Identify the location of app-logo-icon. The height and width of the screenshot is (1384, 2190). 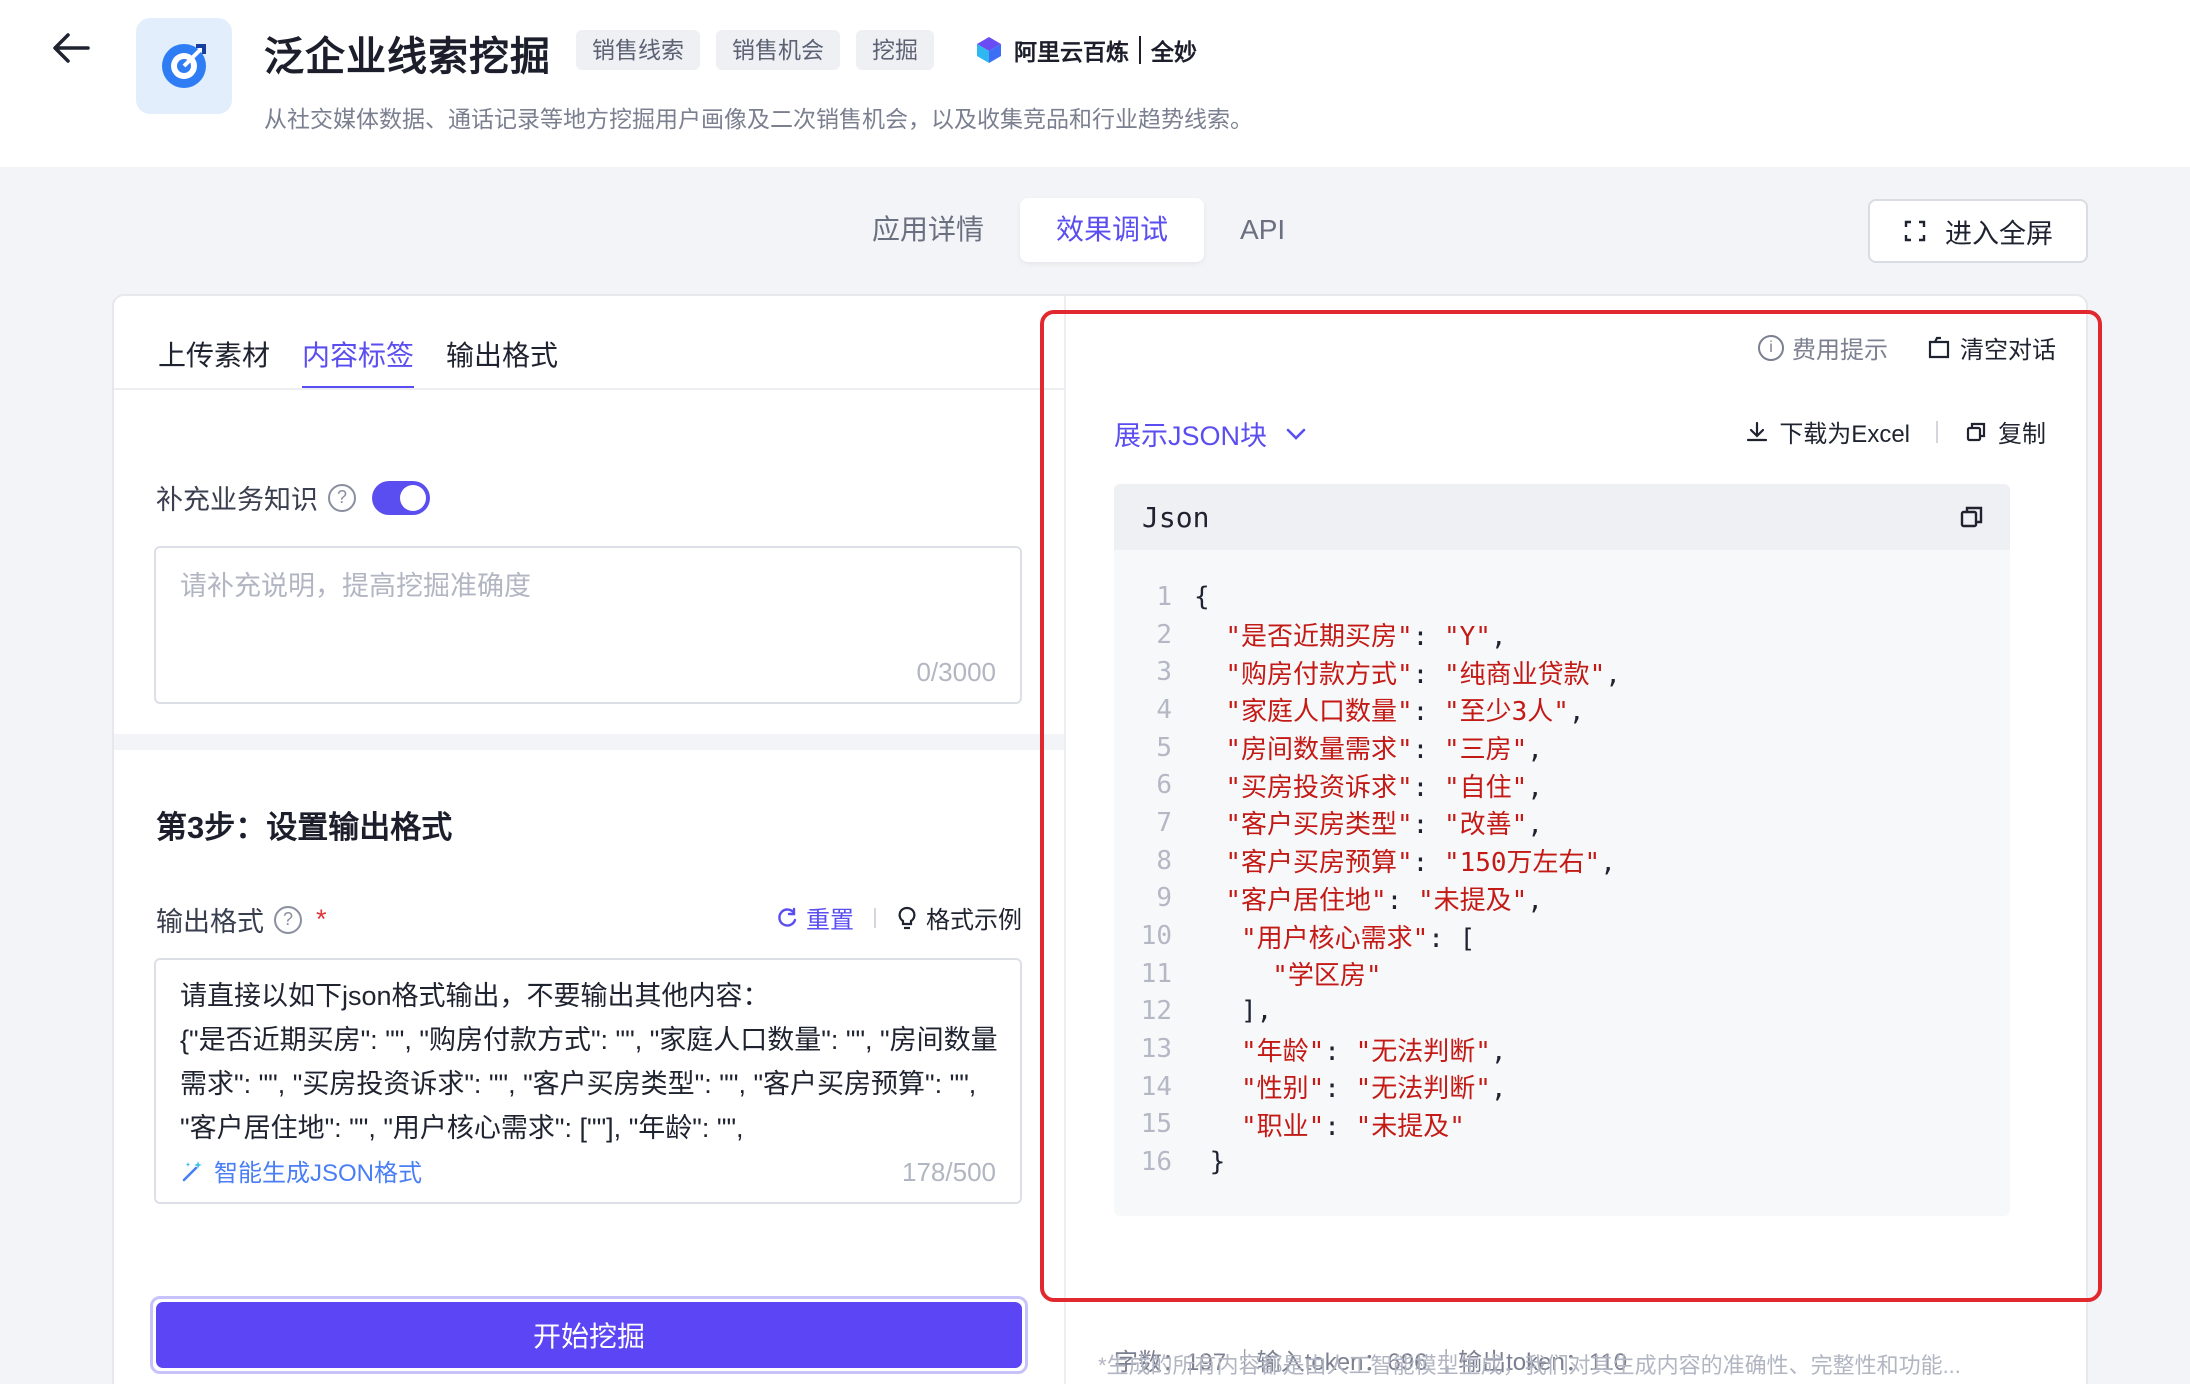
(184, 66).